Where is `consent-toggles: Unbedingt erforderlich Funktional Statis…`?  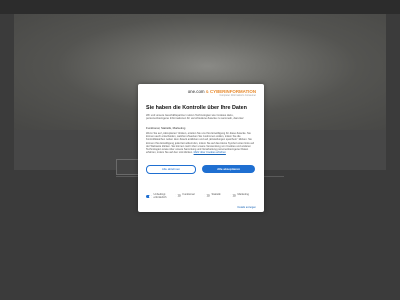 consent-toggles: Unbedingt erforderlich Funktional Statis… is located at coordinates (204, 198).